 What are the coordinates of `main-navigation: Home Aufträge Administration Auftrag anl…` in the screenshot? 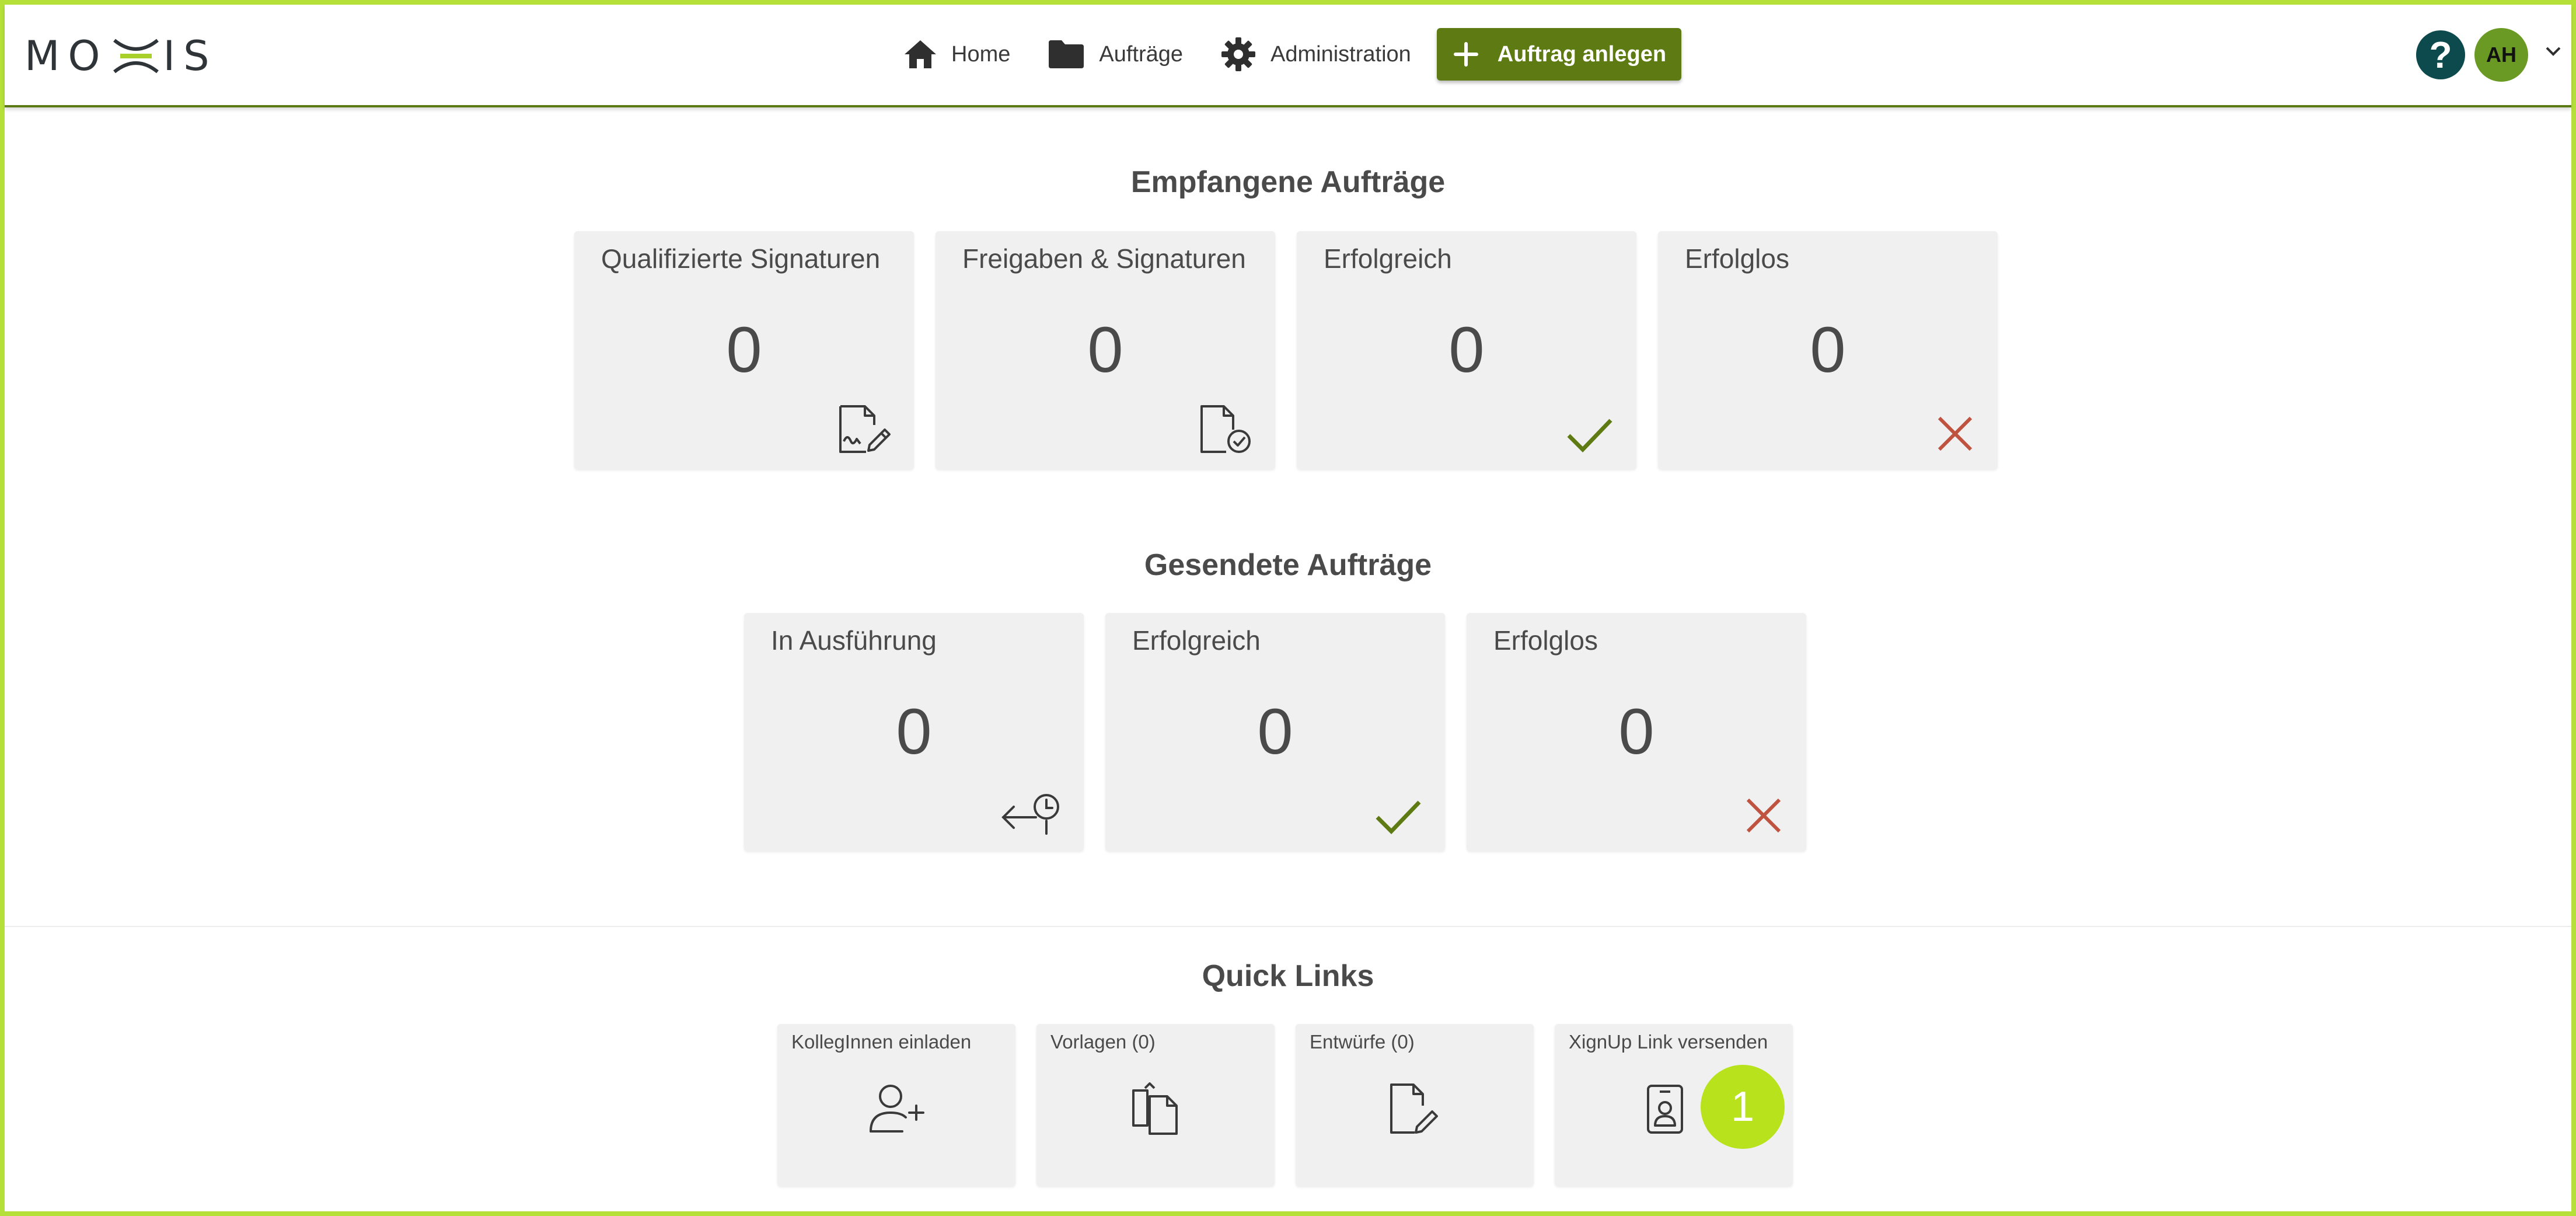 It's located at (1292, 54).